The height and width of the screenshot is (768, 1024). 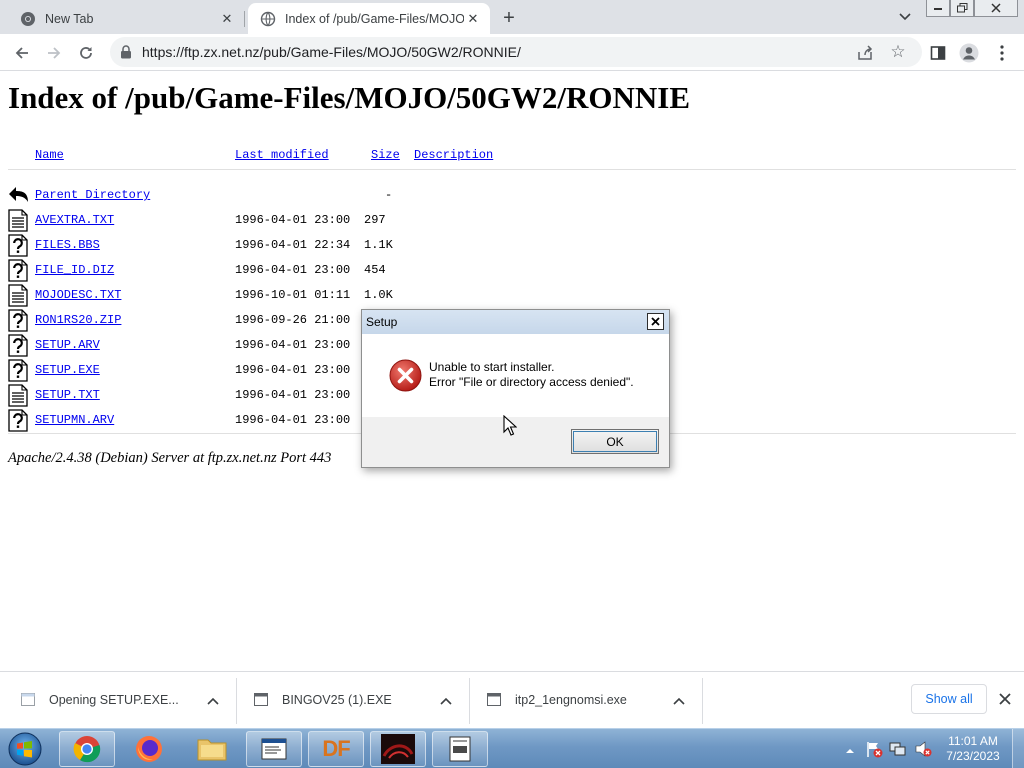 What do you see at coordinates (962, 8) in the screenshot?
I see `restore-button` at bounding box center [962, 8].